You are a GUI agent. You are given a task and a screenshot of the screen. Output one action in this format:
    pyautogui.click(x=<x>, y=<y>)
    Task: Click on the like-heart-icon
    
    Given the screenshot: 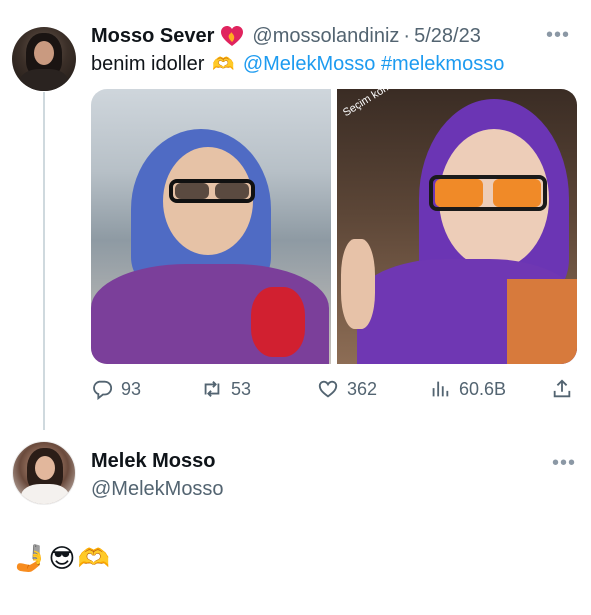 What is the action you would take?
    pyautogui.click(x=328, y=389)
    